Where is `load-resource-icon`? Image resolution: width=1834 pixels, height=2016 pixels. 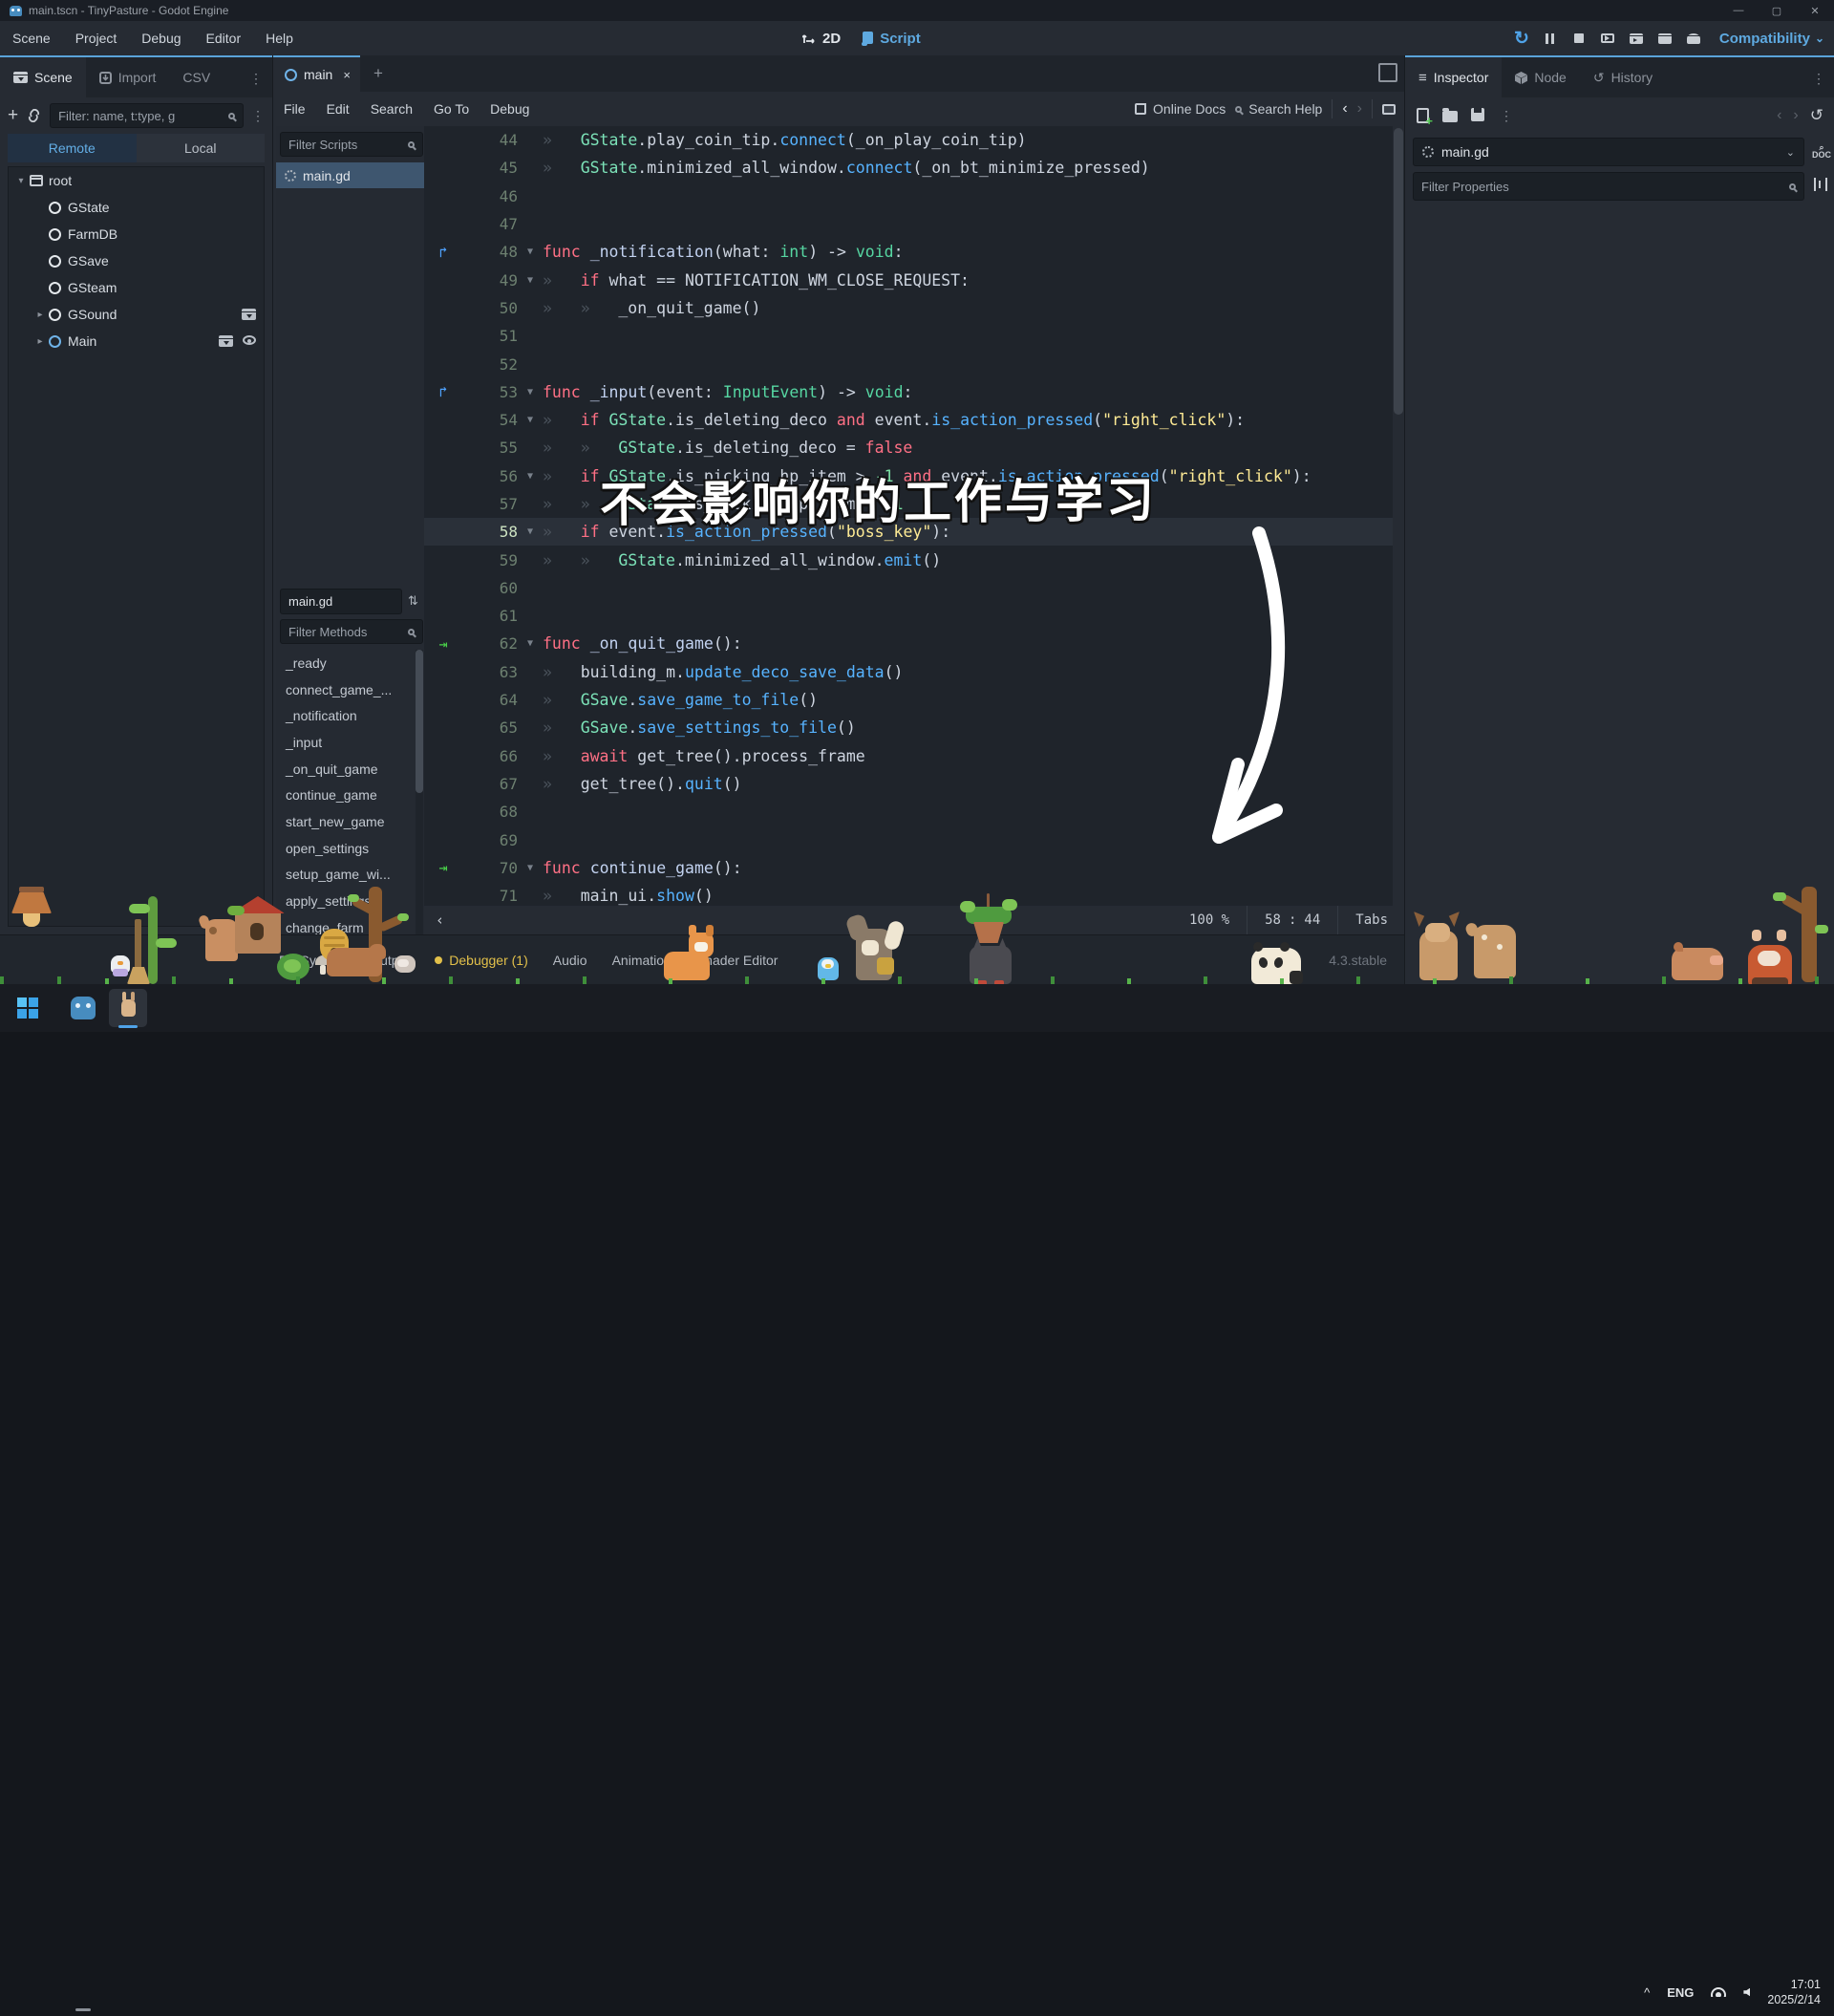
load-resource-icon is located at coordinates (1450, 115).